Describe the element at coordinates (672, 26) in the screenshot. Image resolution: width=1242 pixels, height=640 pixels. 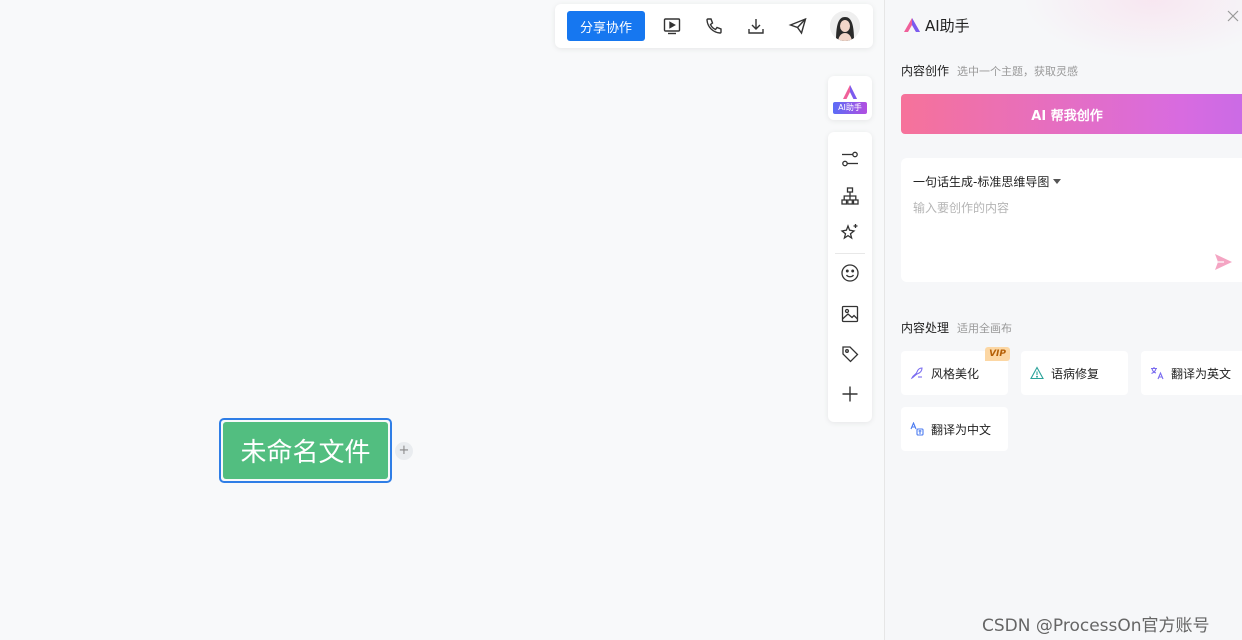
I see `present-icon` at that location.